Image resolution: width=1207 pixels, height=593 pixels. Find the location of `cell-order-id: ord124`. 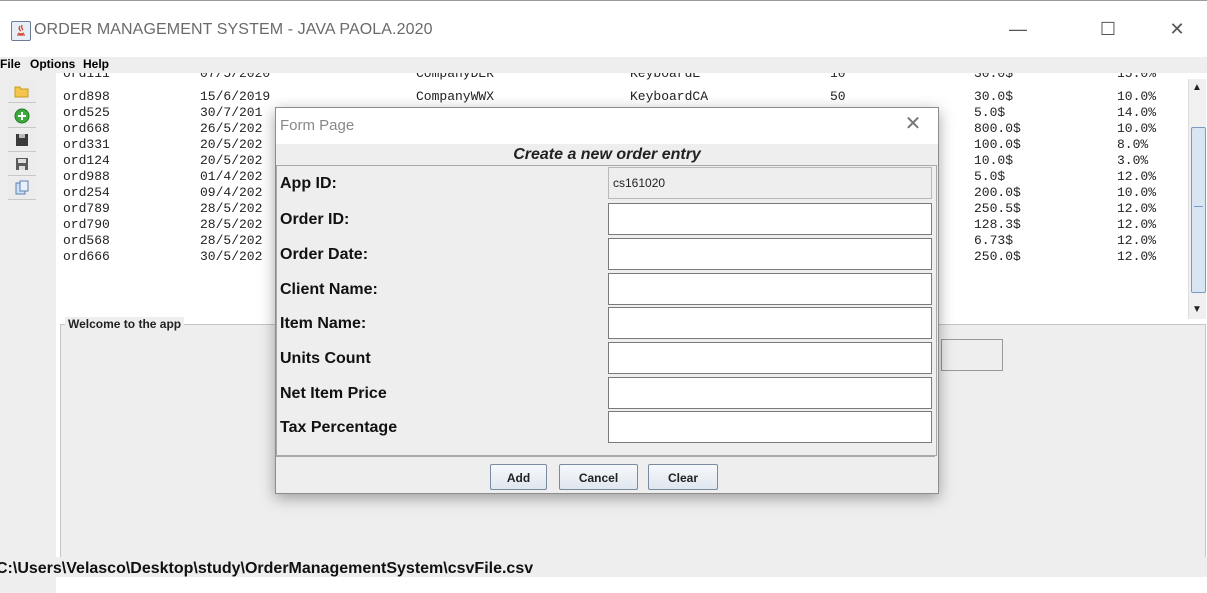

cell-order-id: ord124 is located at coordinates (86, 160).